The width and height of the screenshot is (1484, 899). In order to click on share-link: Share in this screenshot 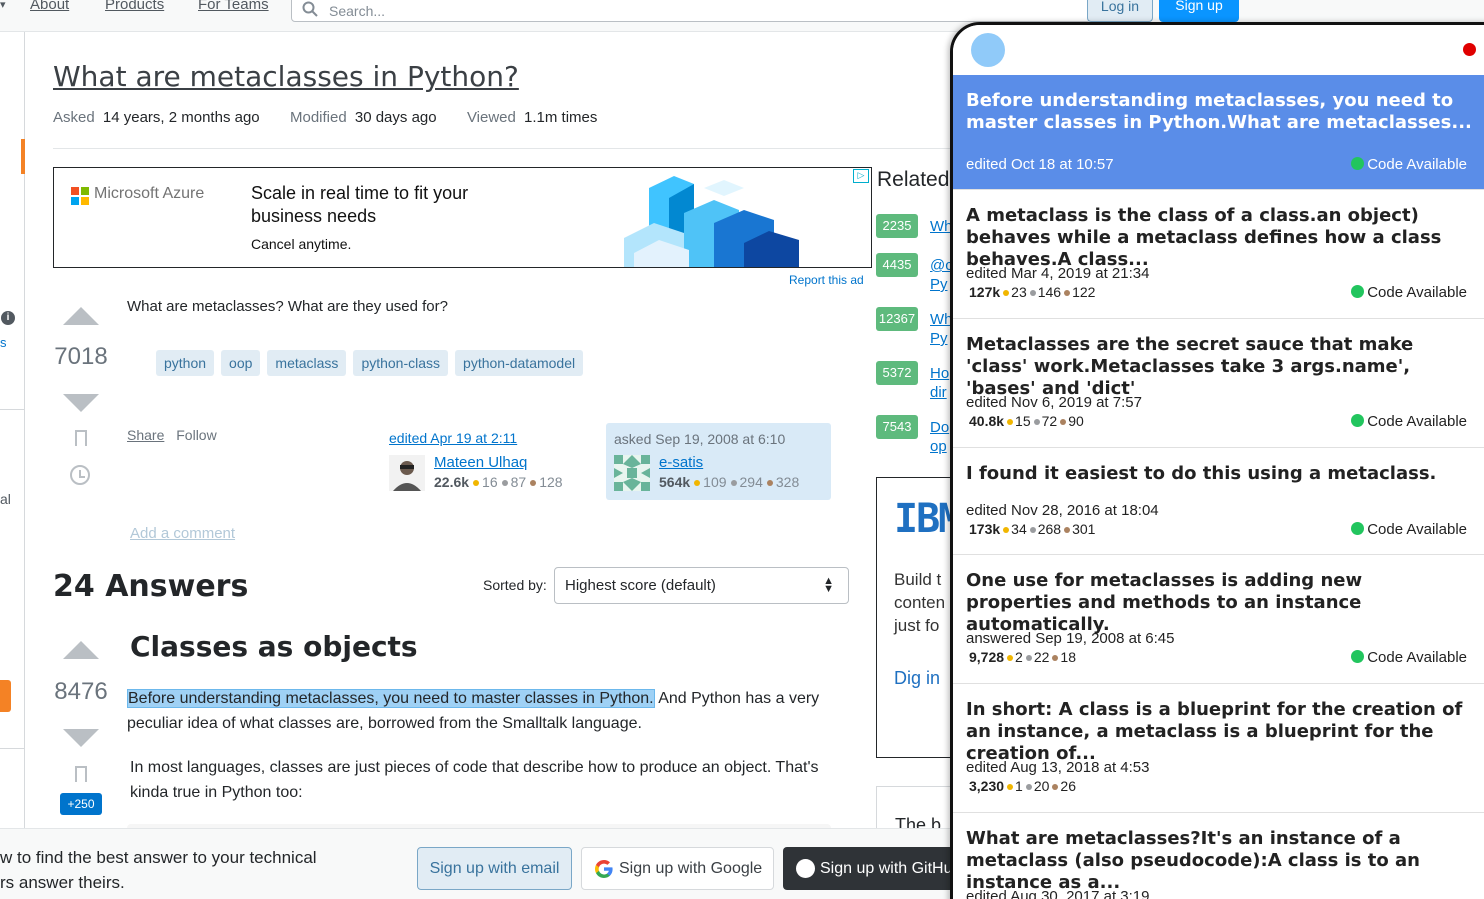, I will do `click(145, 435)`.